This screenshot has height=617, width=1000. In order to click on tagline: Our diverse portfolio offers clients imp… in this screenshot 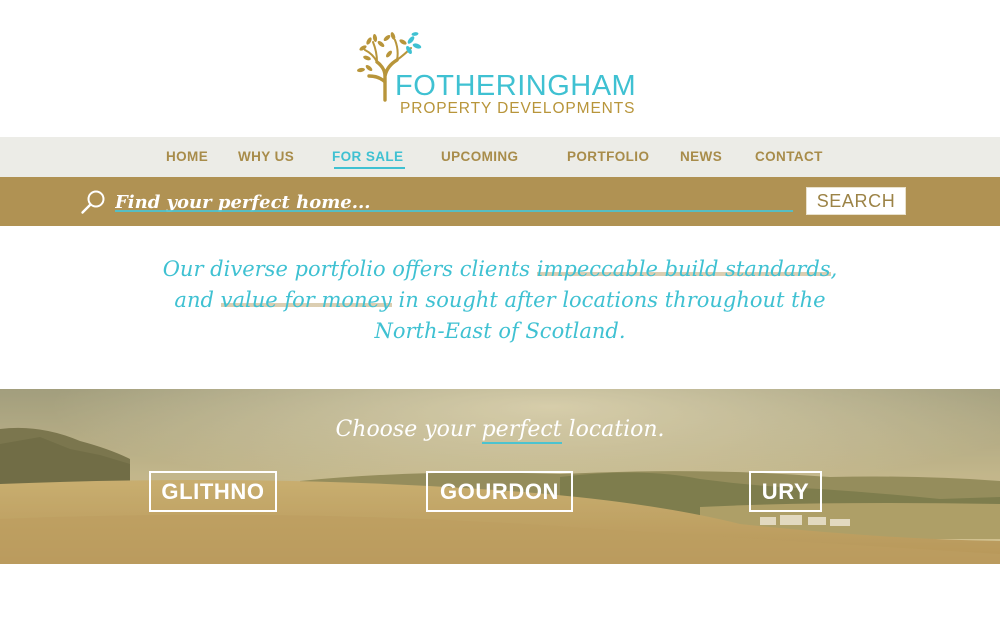, I will do `click(500, 300)`.